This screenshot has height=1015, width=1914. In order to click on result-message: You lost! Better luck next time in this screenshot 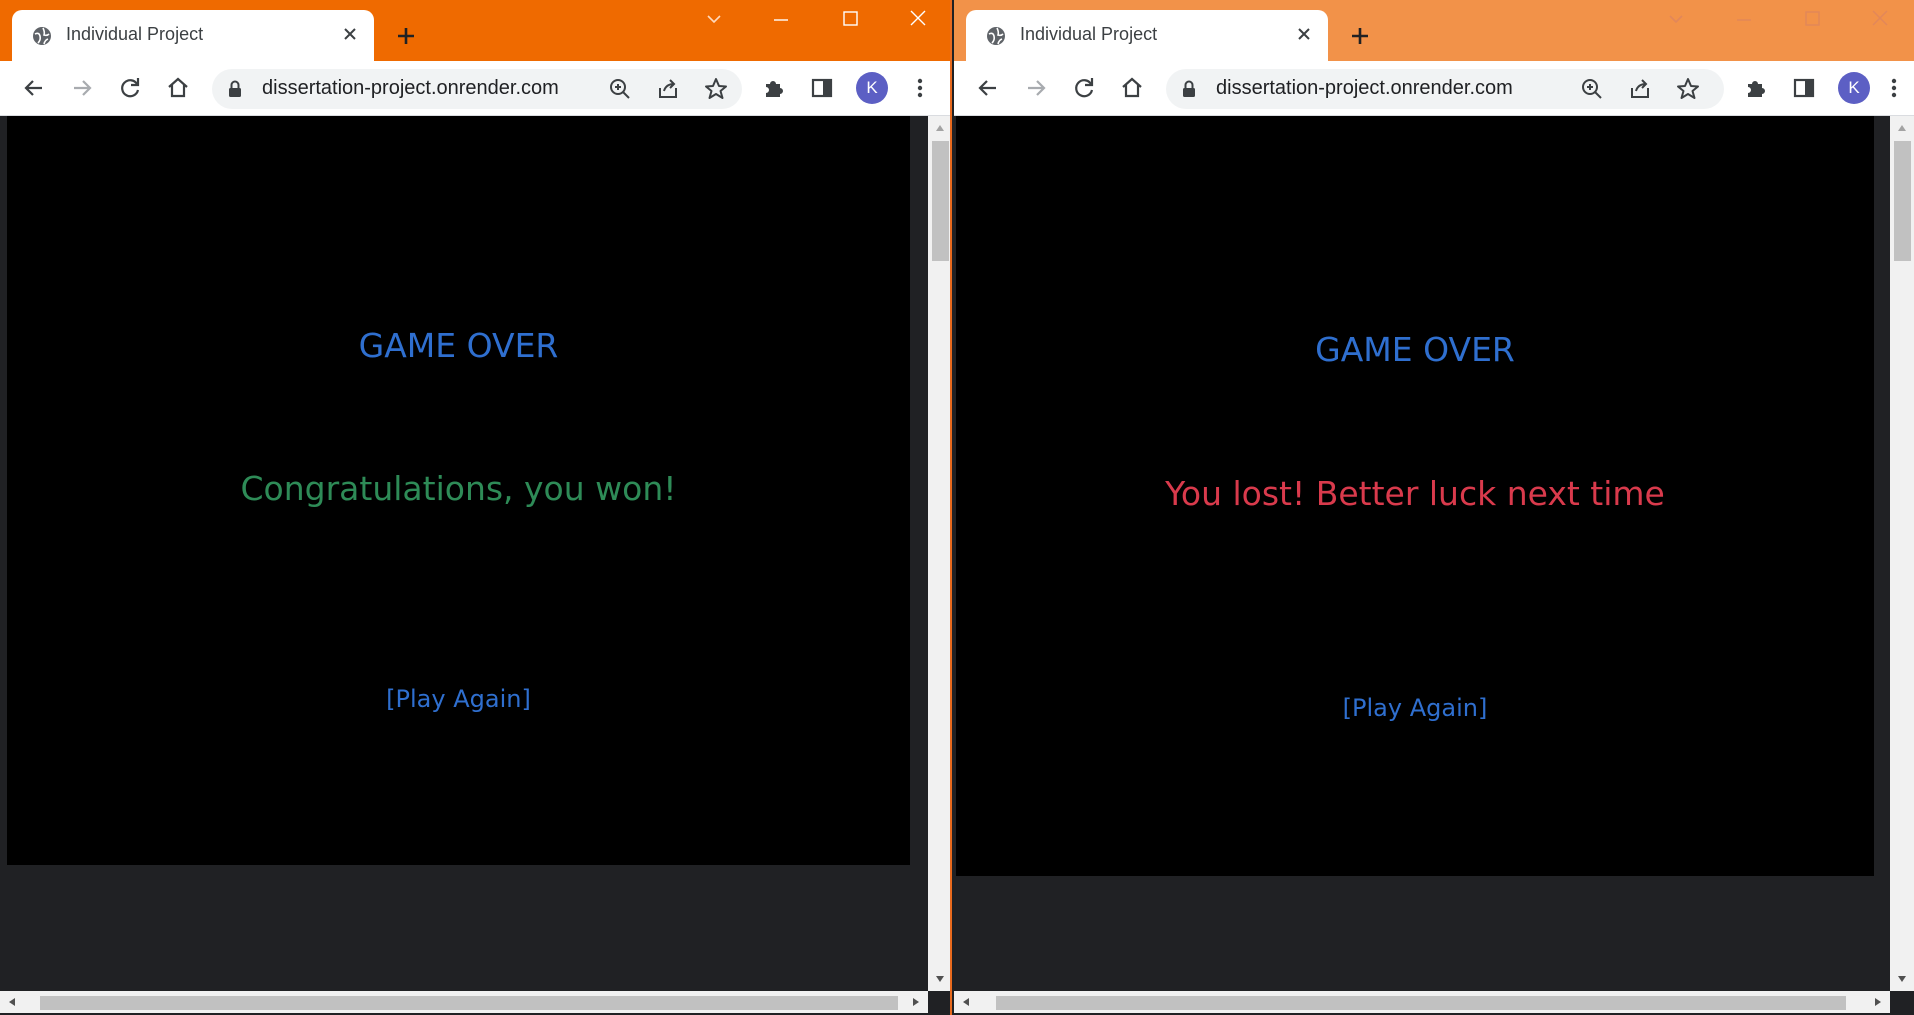, I will do `click(1415, 493)`.